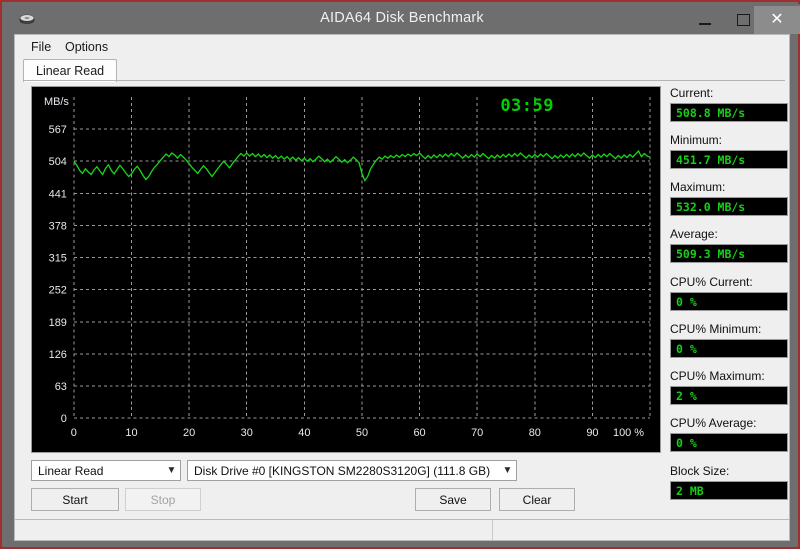  I want to click on svg-text: 189, so click(58, 323).